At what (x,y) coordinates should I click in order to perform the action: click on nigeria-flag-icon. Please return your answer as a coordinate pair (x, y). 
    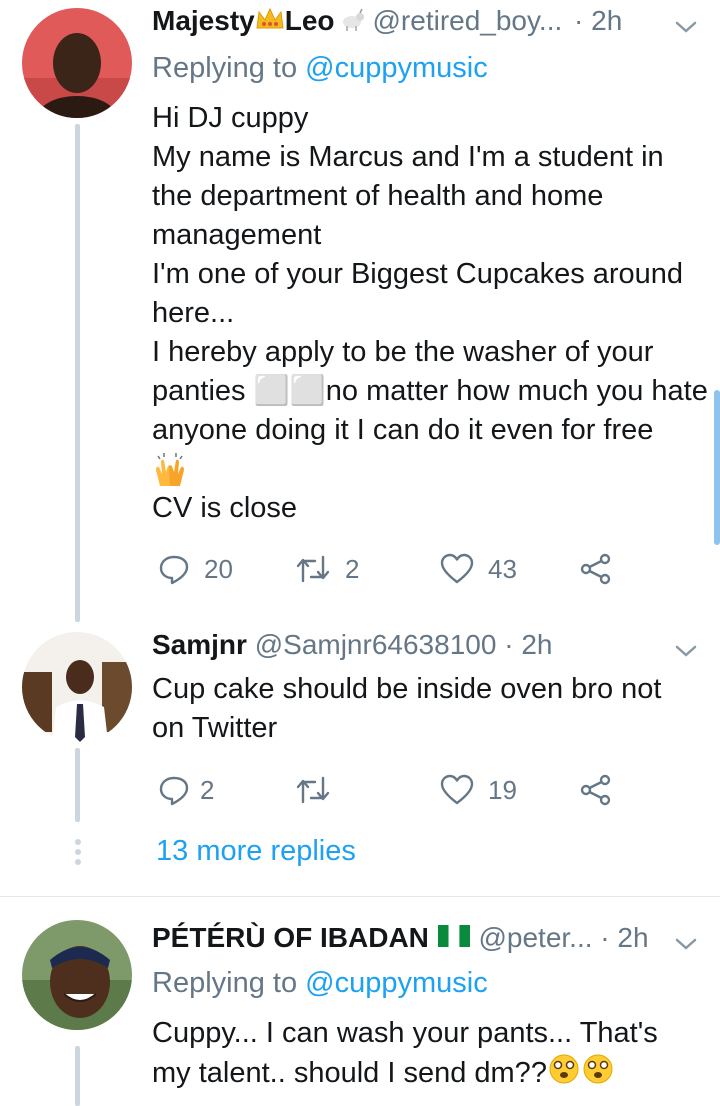
    Looking at the image, I should click on (454, 940).